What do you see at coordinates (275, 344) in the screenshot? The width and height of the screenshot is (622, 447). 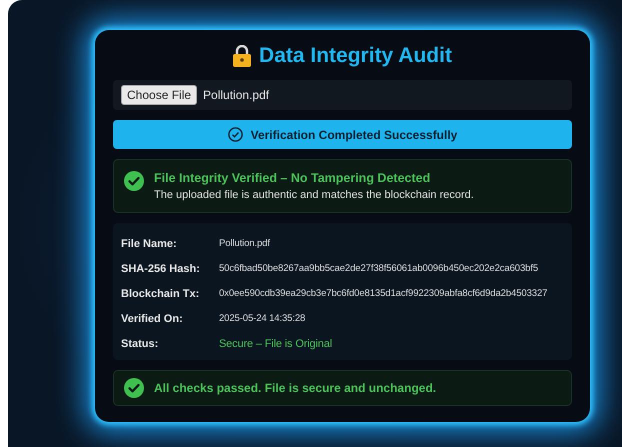 I see `detail-value: Secure – File is Original` at bounding box center [275, 344].